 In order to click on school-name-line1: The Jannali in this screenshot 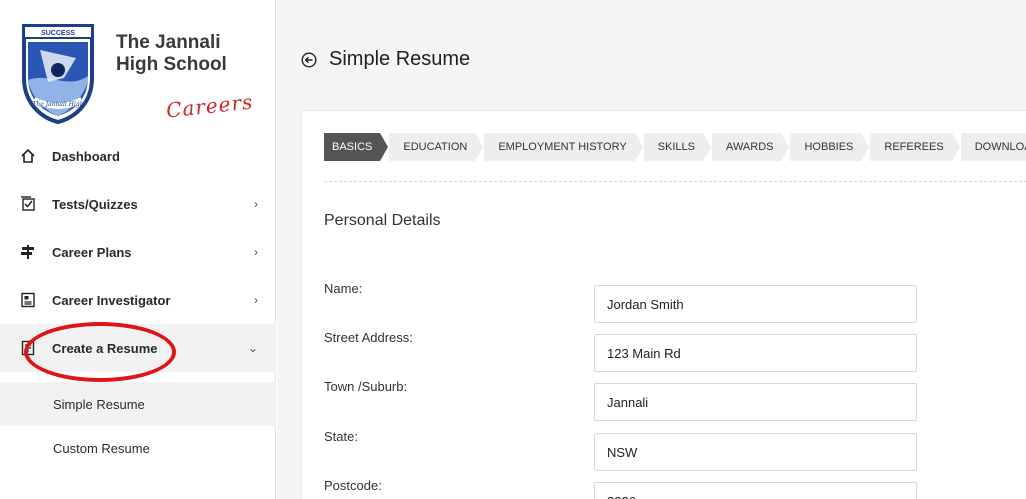, I will do `click(168, 42)`.